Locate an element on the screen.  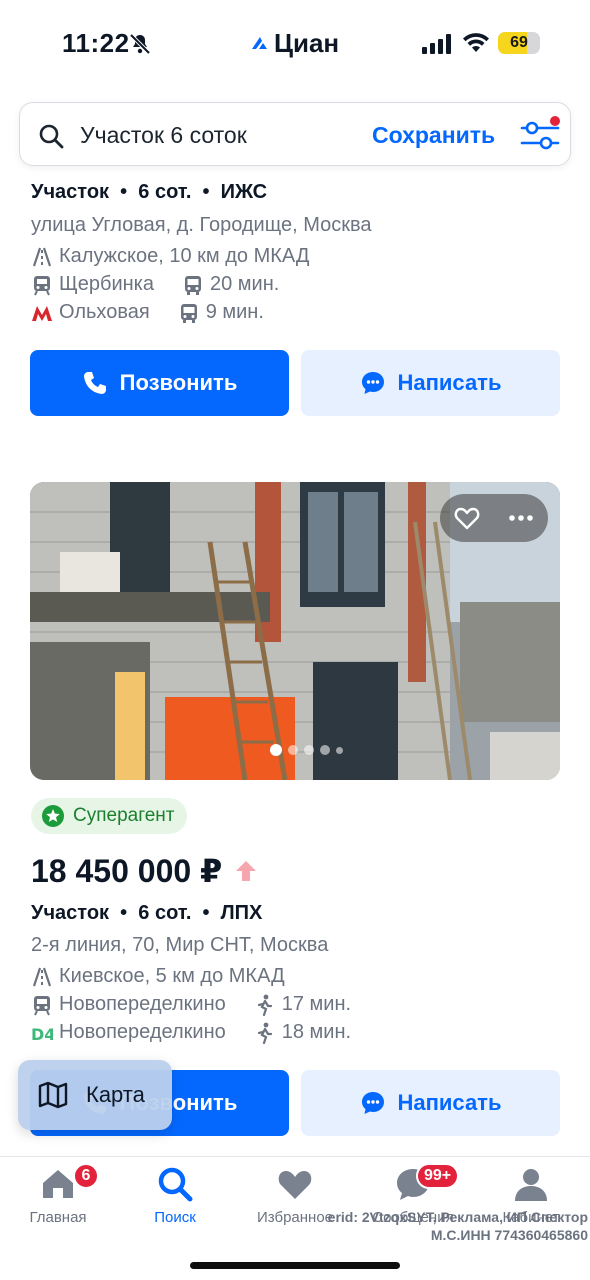
listing1-highway-text: Калужское, 10 км до МКАД is located at coordinates (184, 256).